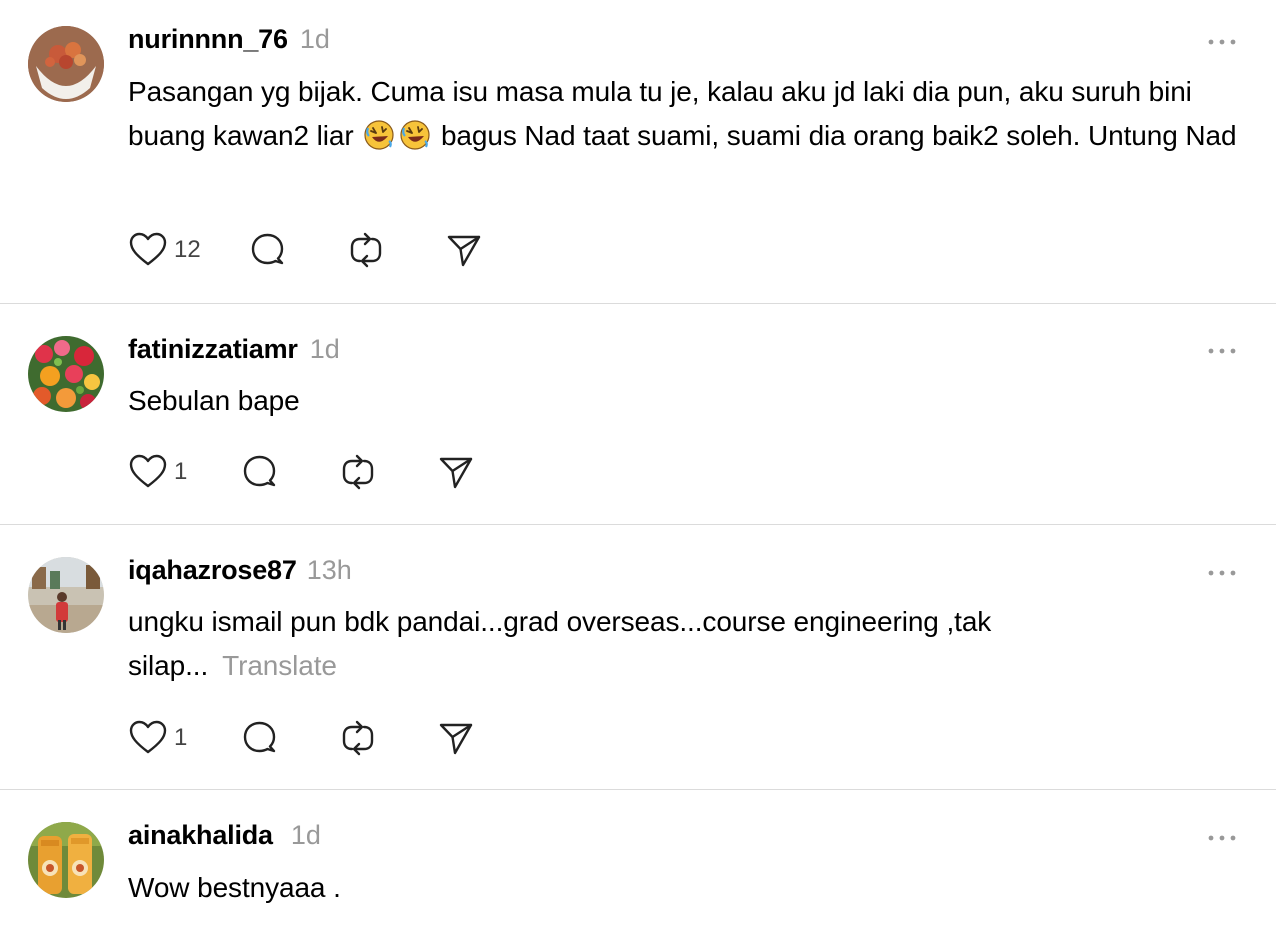 The image size is (1276, 931). I want to click on like-button: 12, so click(188, 250).